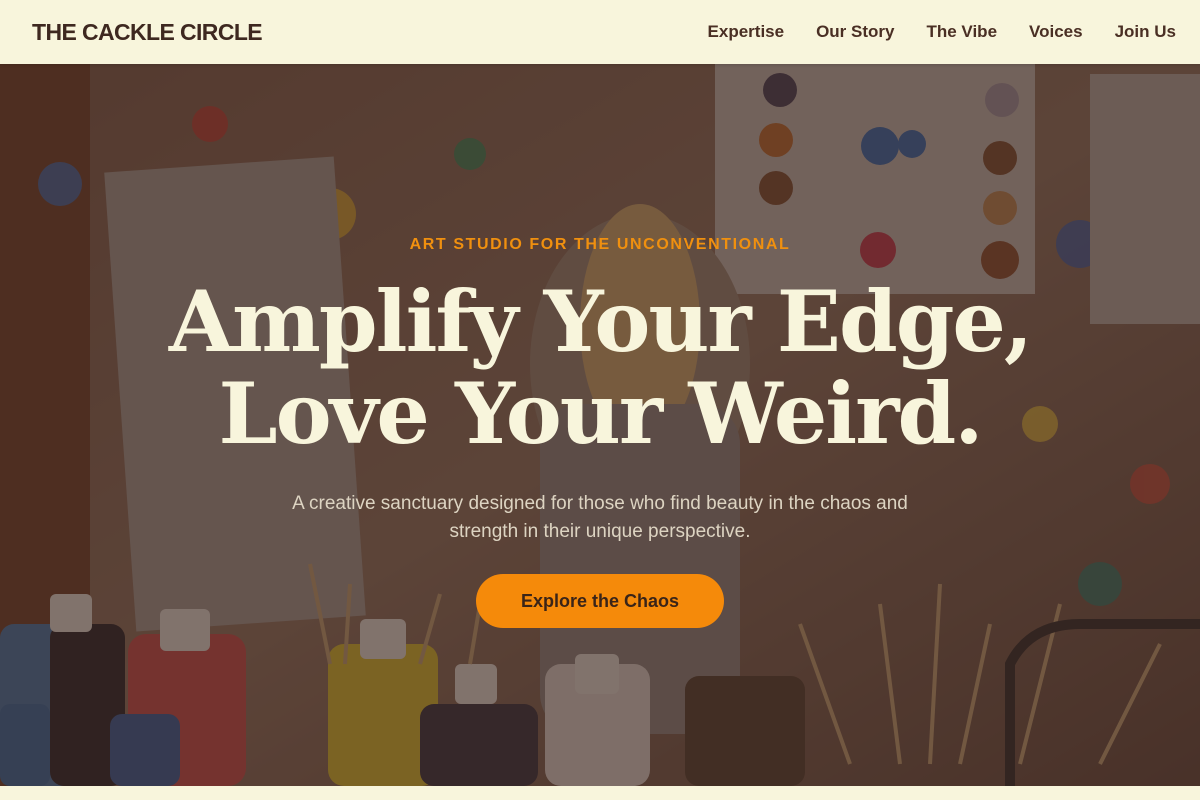  What do you see at coordinates (855, 32) in the screenshot?
I see `nav-link-our-story: Our Story` at bounding box center [855, 32].